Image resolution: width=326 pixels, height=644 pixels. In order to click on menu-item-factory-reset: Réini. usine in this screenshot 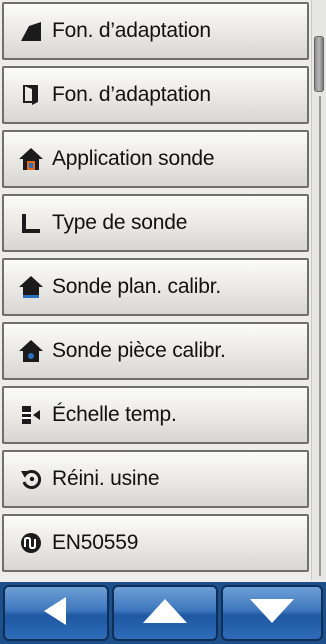, I will do `click(155, 479)`.